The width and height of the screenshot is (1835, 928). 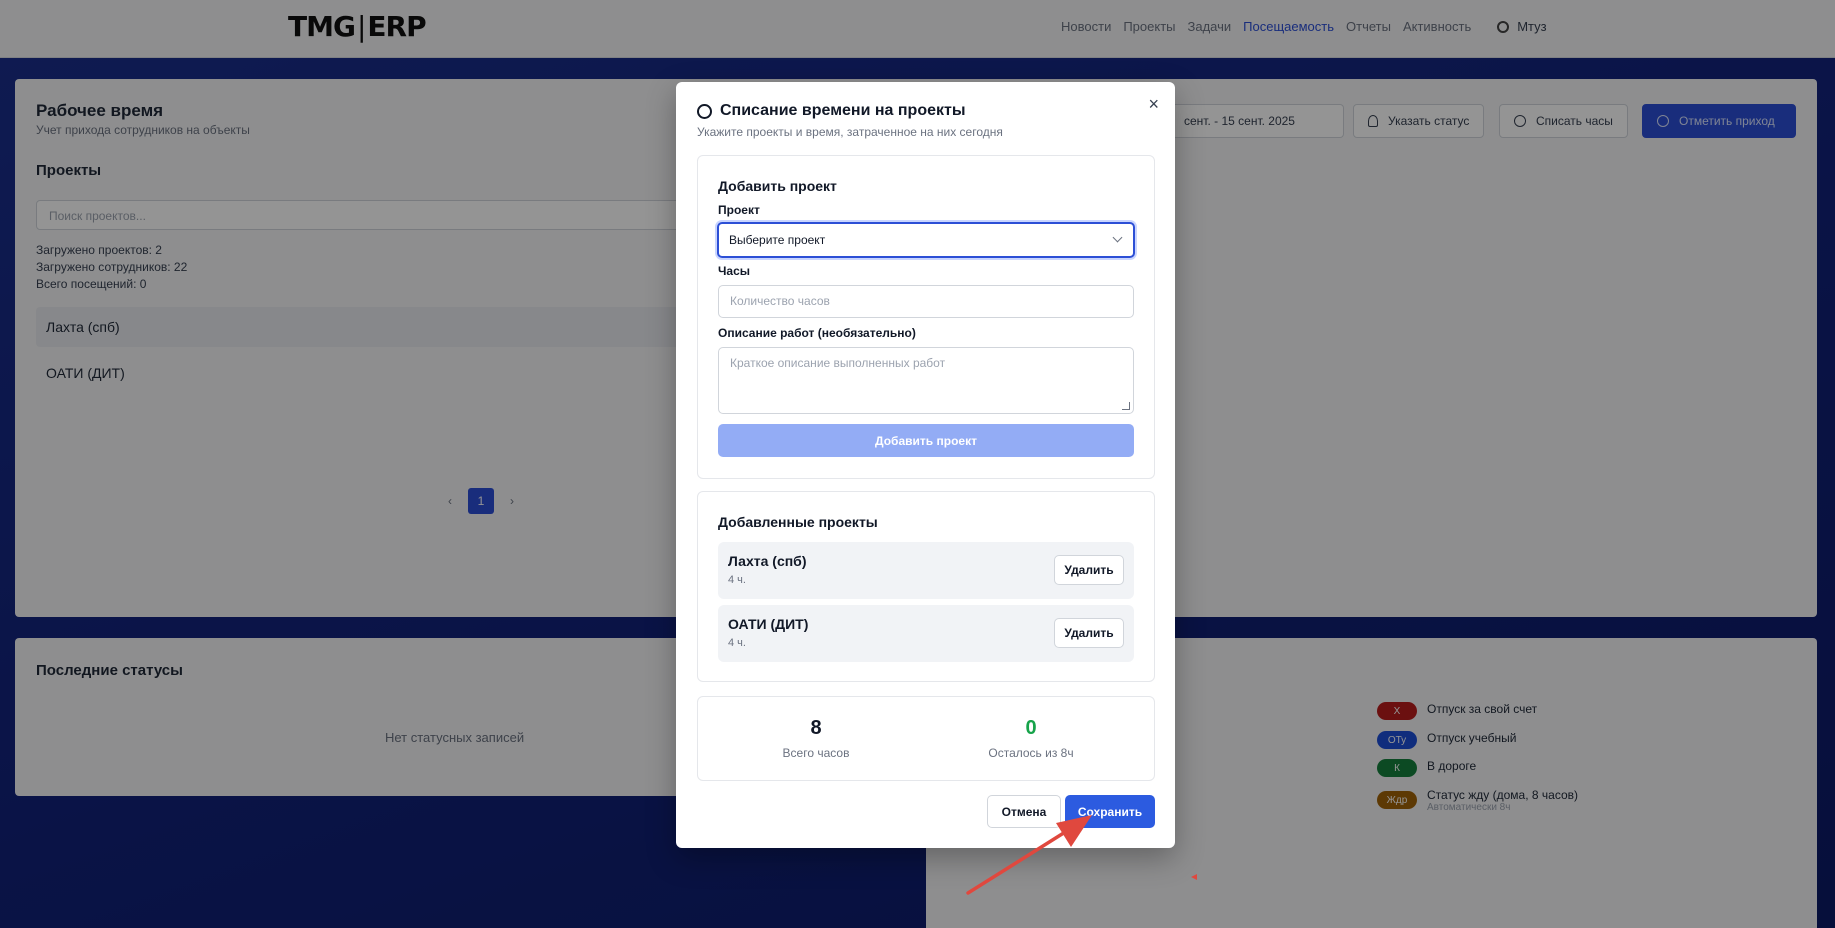 What do you see at coordinates (926, 440) in the screenshot?
I see `add-project-button: Добавить проект` at bounding box center [926, 440].